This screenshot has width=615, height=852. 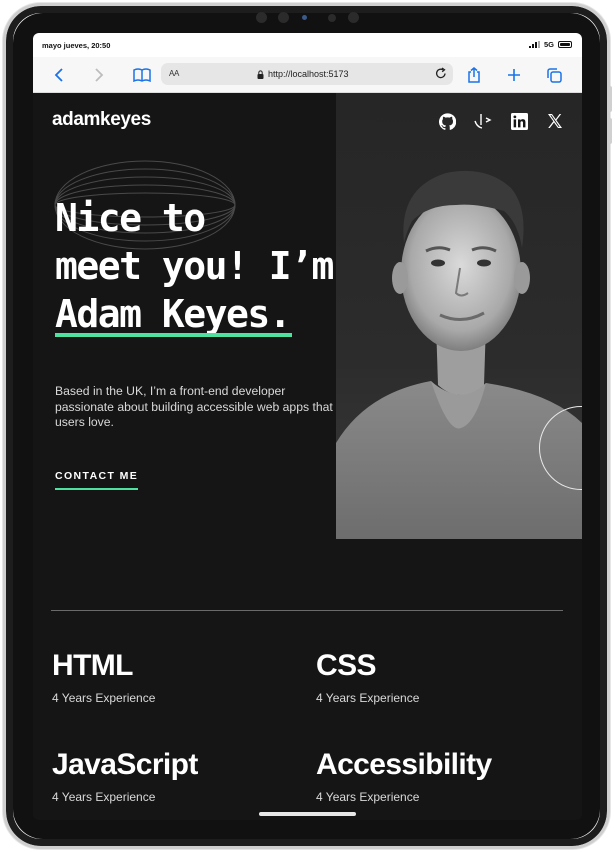 I want to click on skill-name: CSS, so click(x=346, y=665).